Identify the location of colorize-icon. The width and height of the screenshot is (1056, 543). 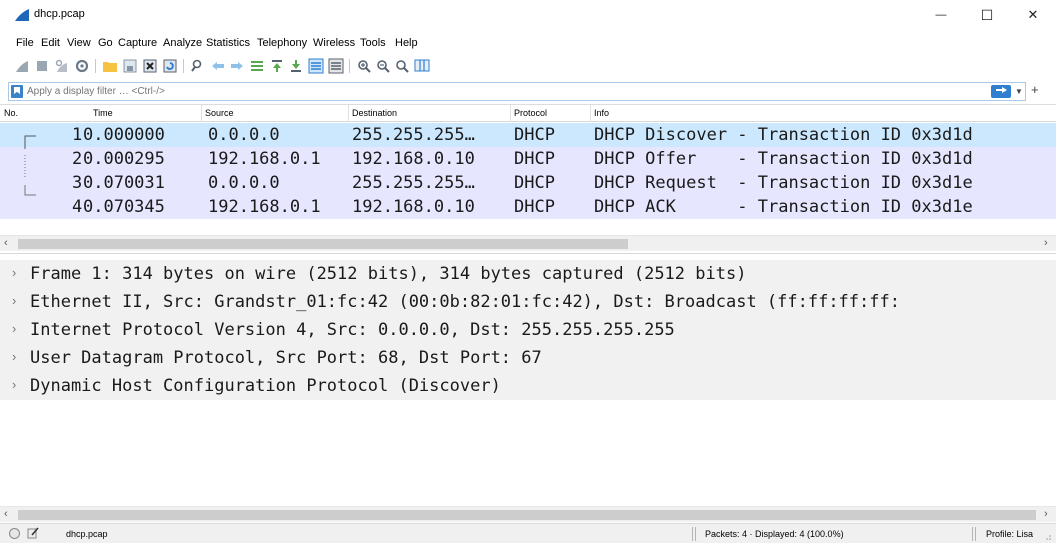
(336, 66).